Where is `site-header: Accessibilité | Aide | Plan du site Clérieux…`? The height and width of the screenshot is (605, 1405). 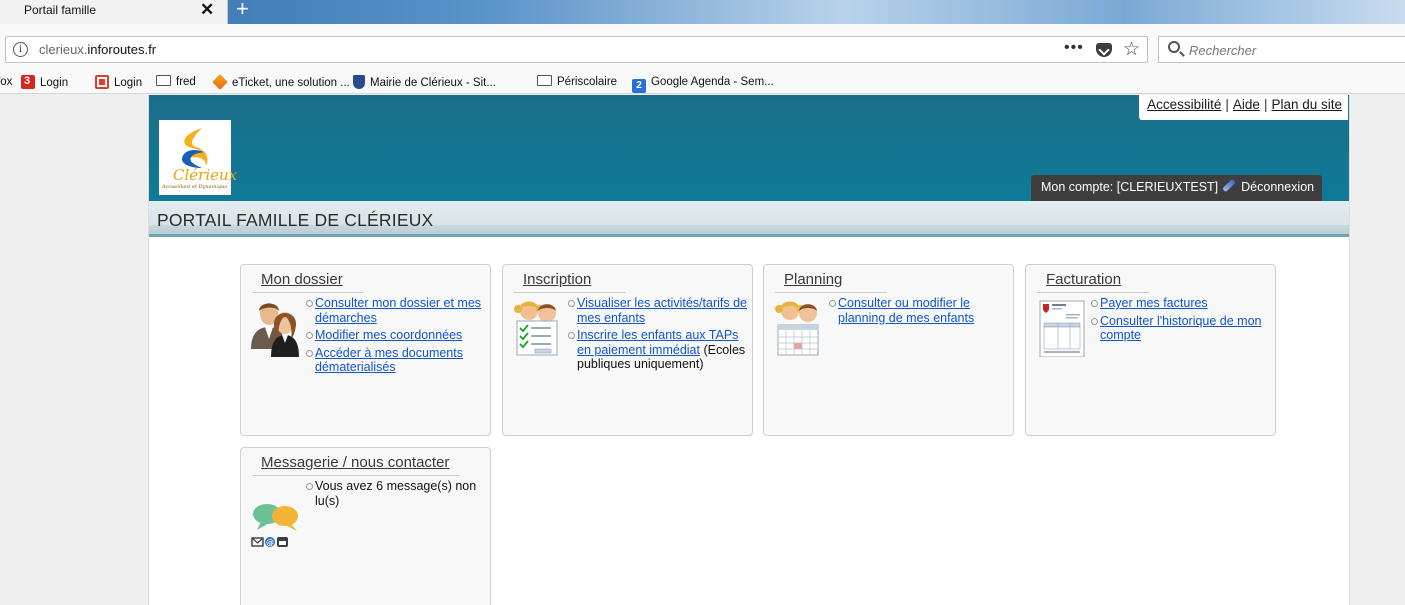 site-header: Accessibilité | Aide | Plan du site Clérieux… is located at coordinates (749, 148).